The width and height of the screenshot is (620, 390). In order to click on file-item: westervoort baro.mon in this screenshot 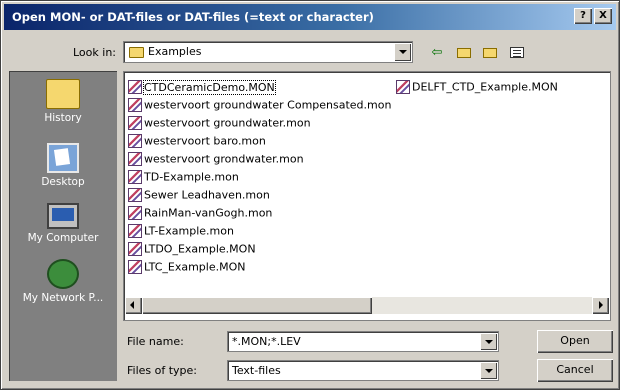, I will do `click(197, 142)`.